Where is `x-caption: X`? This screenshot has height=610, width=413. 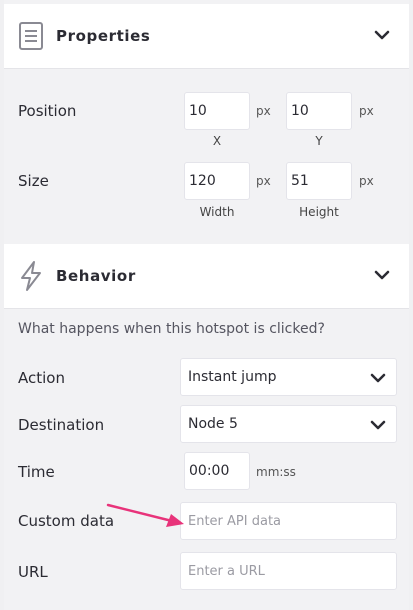 x-caption: X is located at coordinates (217, 141).